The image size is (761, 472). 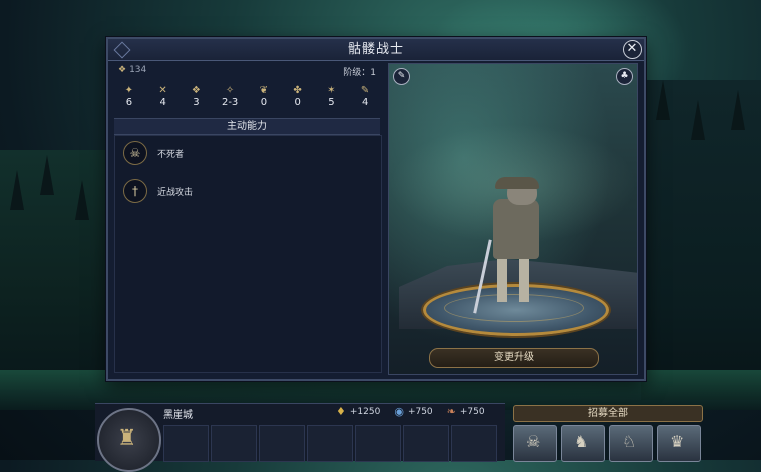 I want to click on stat-defense: ✕ 4, so click(x=163, y=98).